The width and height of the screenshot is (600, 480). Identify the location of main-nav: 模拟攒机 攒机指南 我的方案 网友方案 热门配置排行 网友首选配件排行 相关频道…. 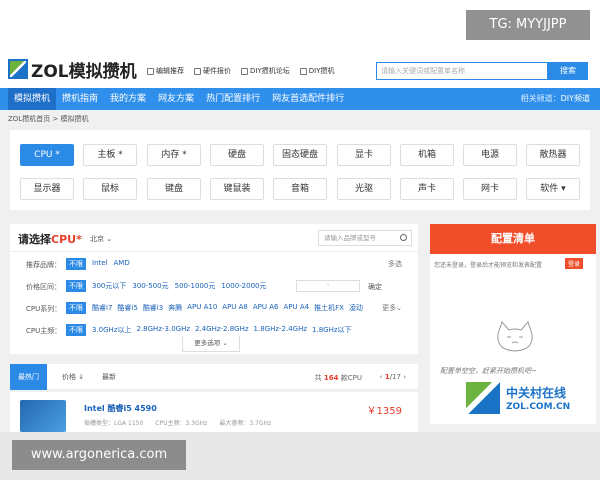
(300, 99).